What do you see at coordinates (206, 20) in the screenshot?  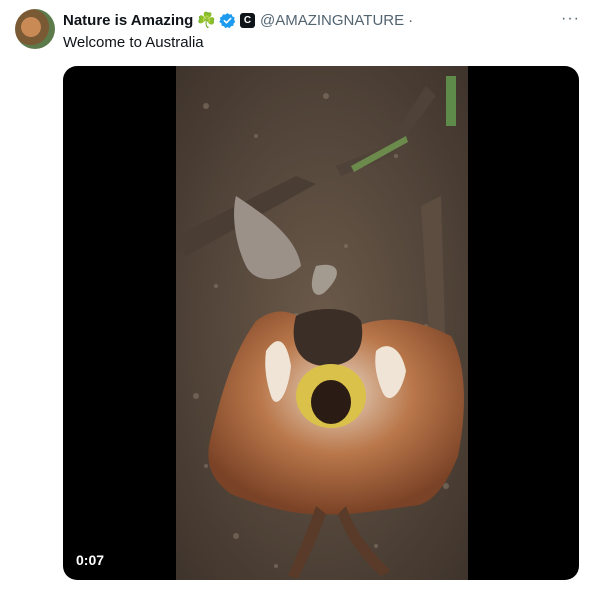 I see `clover-emoji: ☘️` at bounding box center [206, 20].